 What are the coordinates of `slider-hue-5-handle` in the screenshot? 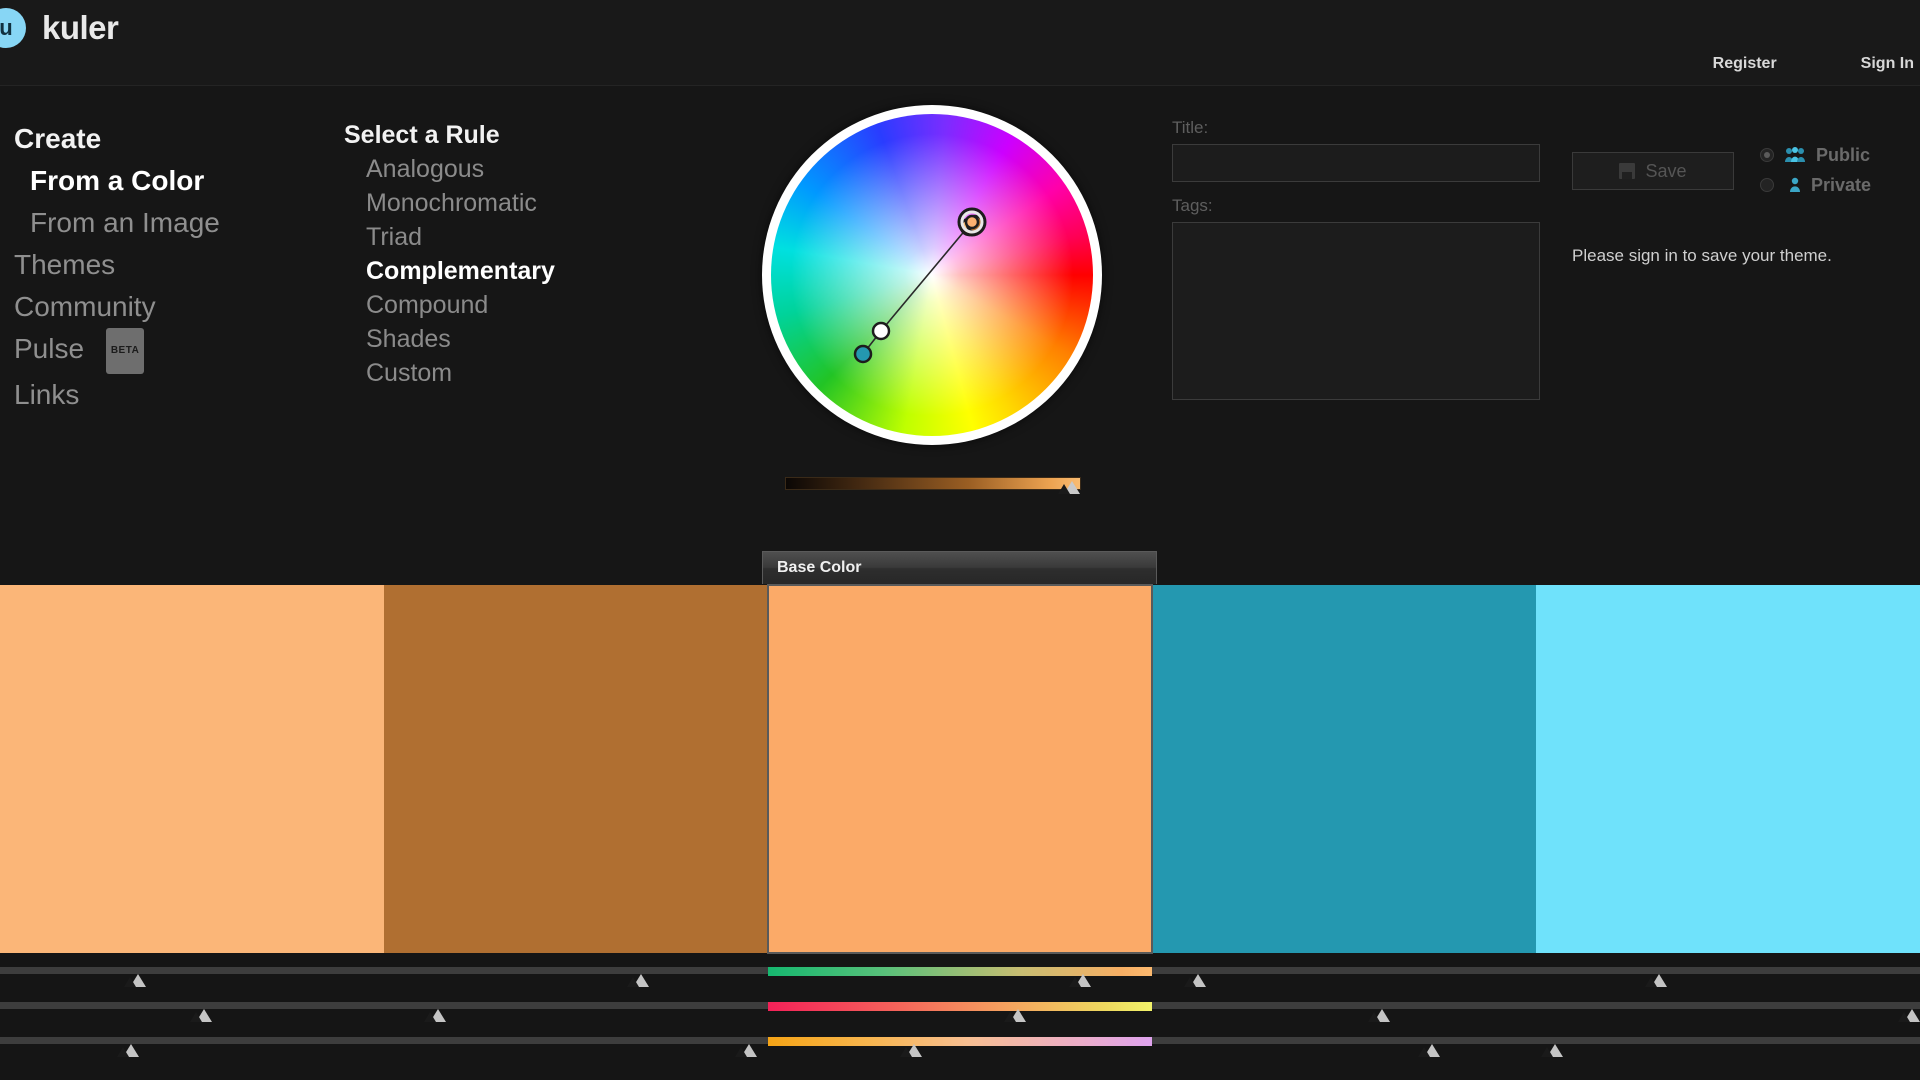 It's located at (1655, 980).